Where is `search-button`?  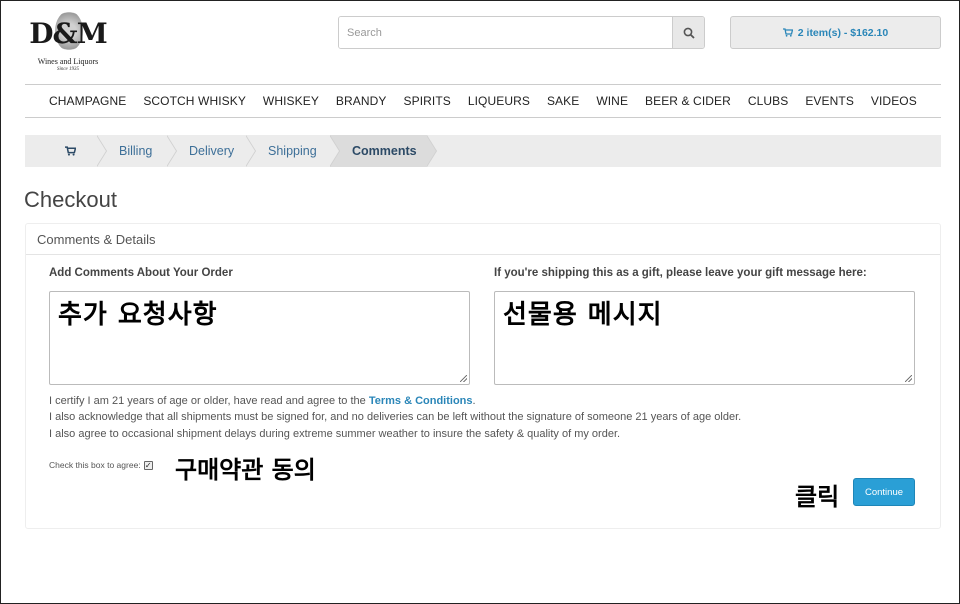 search-button is located at coordinates (688, 32).